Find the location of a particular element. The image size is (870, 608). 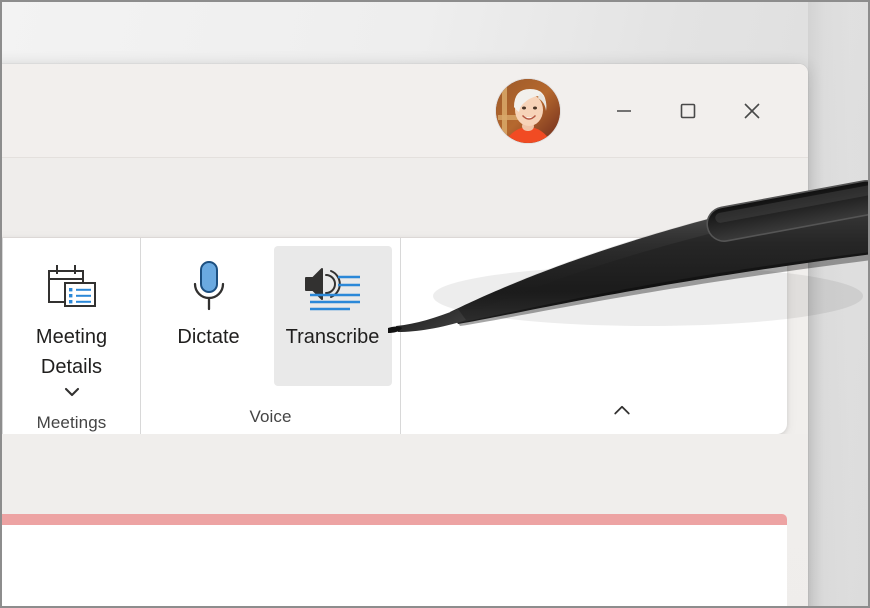

meeting-details-label: Meeting Details is located at coordinates (71, 352).